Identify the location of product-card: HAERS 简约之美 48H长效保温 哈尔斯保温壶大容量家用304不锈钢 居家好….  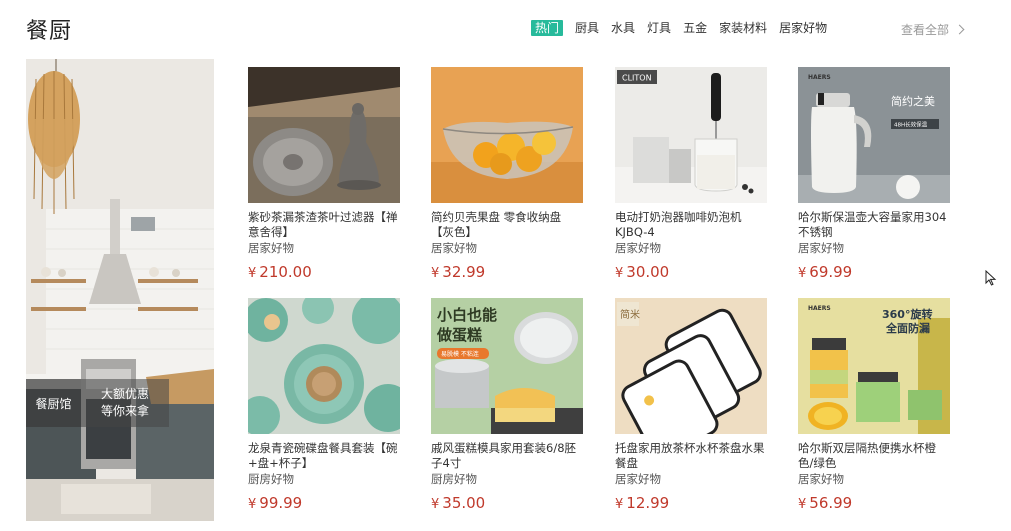
(874, 174).